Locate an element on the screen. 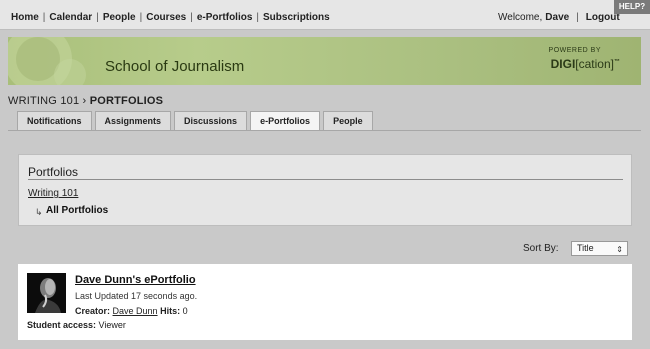 The height and width of the screenshot is (349, 650). hits-count: 0 is located at coordinates (185, 311).